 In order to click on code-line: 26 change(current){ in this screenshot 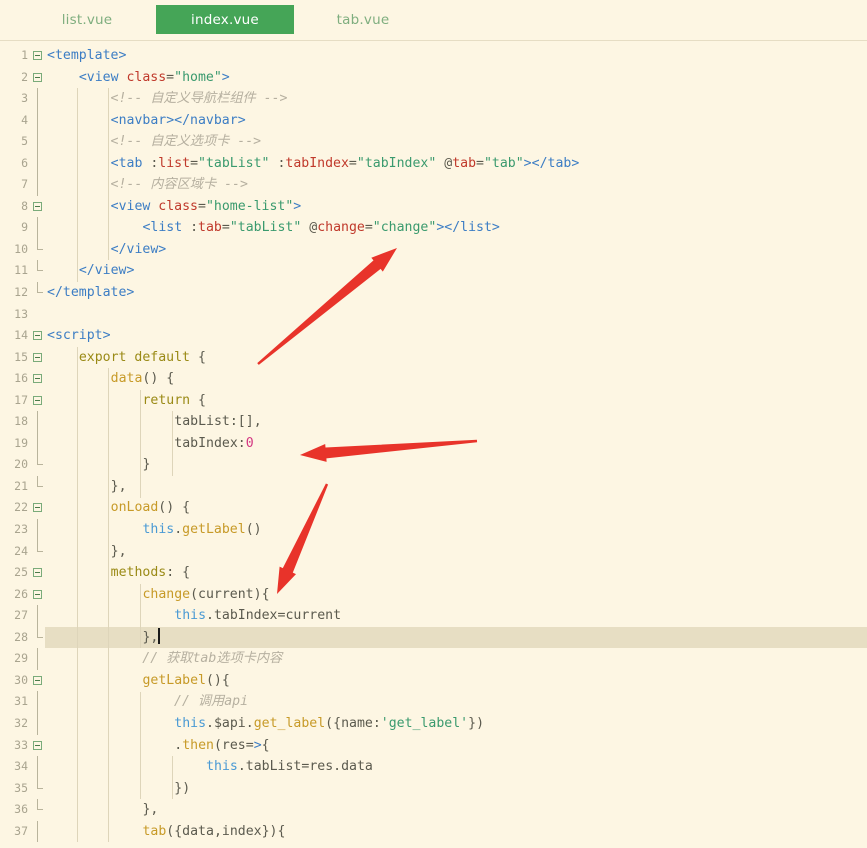, I will do `click(433, 595)`.